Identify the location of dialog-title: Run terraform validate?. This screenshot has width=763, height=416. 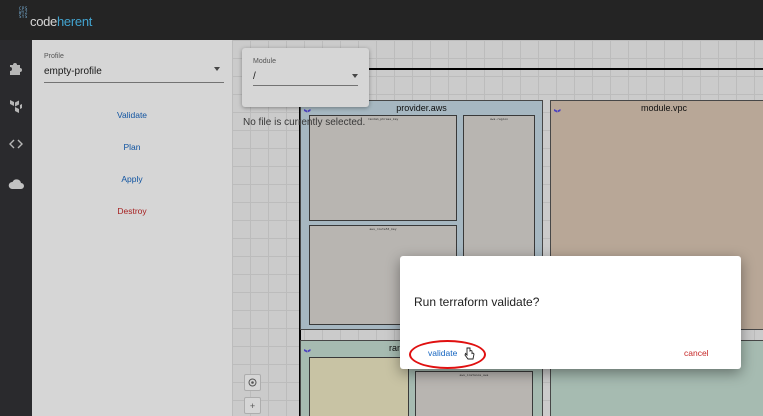
(477, 302).